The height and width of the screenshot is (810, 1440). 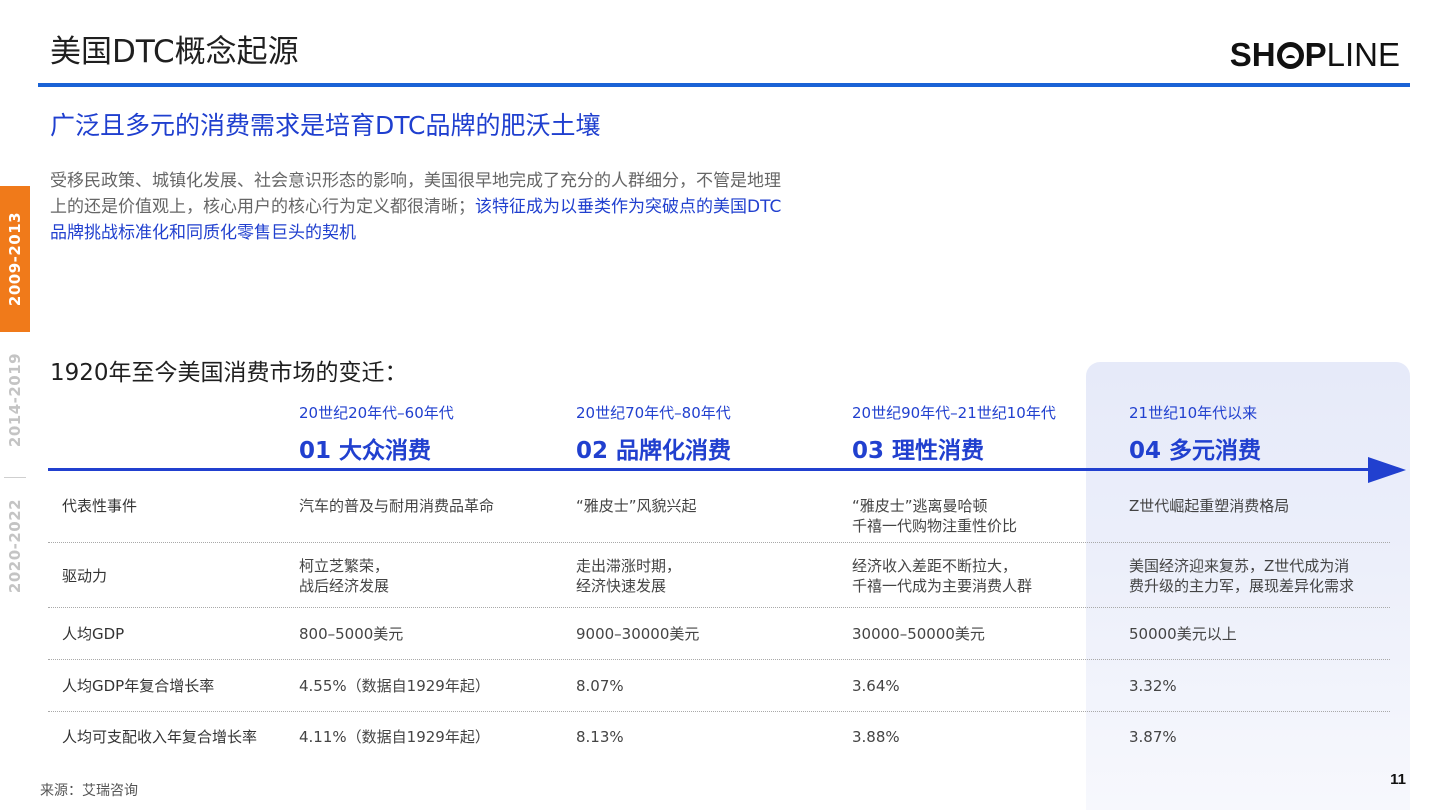 I want to click on era-period: 21世纪10年代以来, so click(x=1193, y=413).